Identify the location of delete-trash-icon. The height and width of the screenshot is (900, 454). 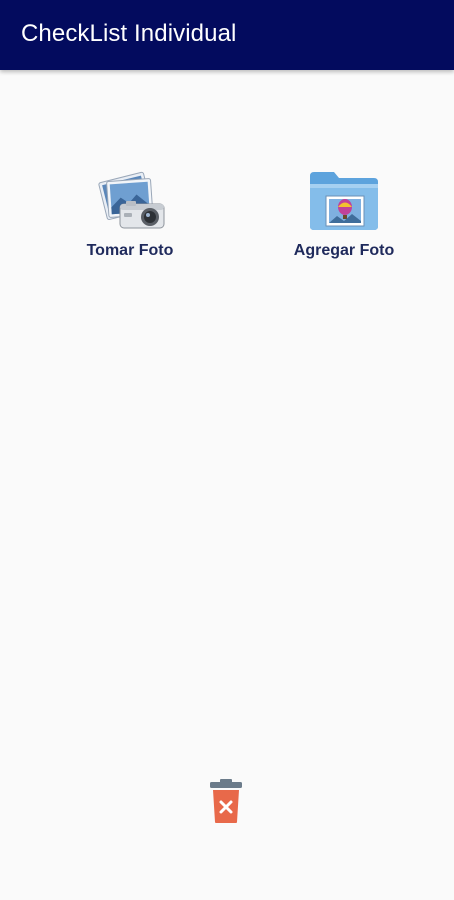
(226, 801).